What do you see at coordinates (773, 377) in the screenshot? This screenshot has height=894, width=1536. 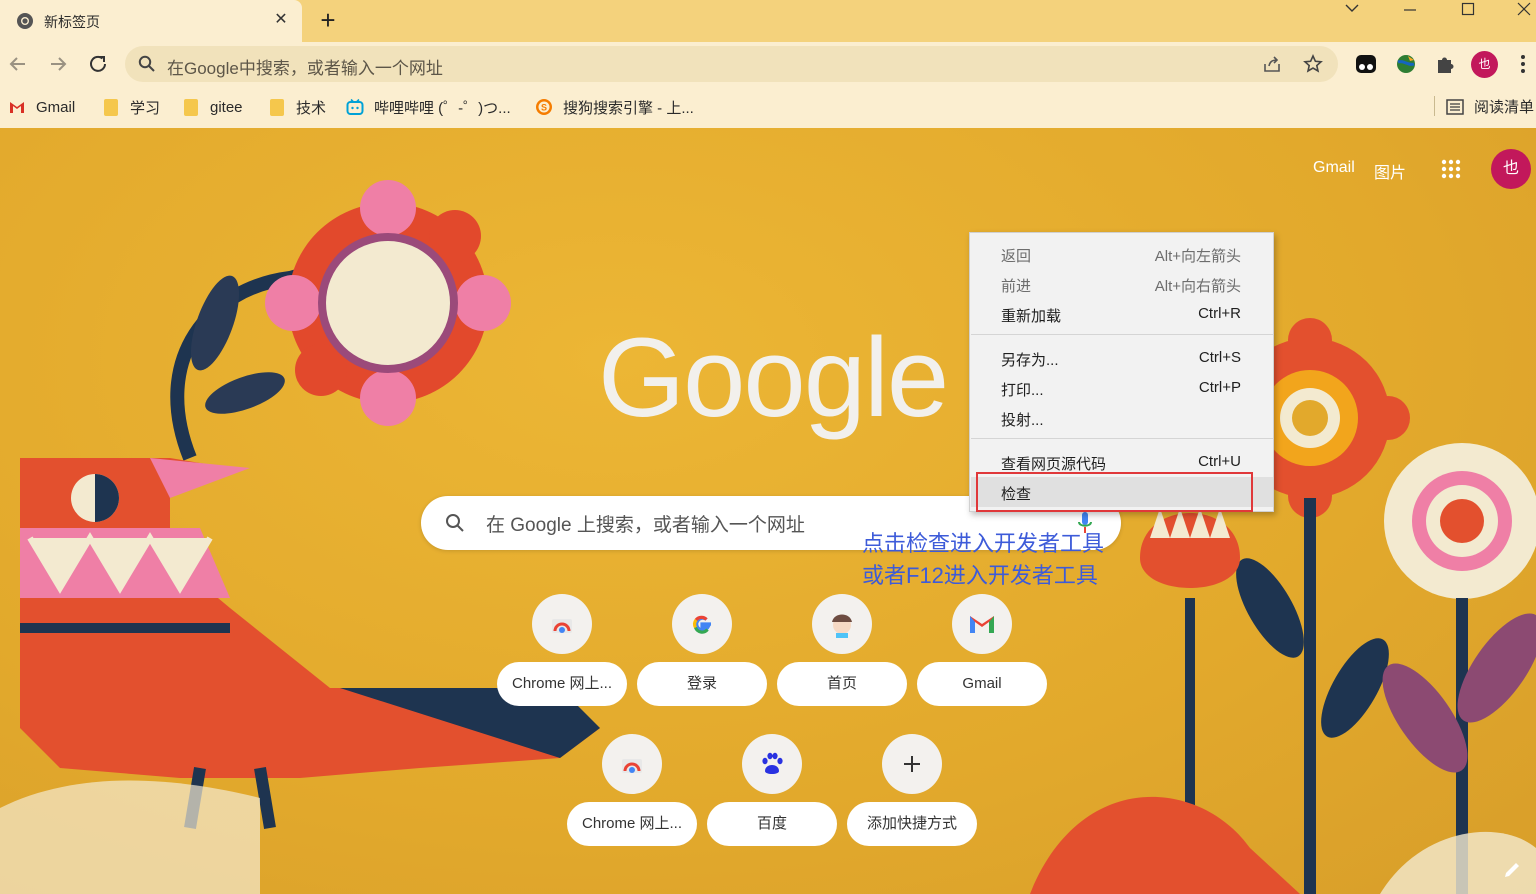 I see `google-logo: Google` at bounding box center [773, 377].